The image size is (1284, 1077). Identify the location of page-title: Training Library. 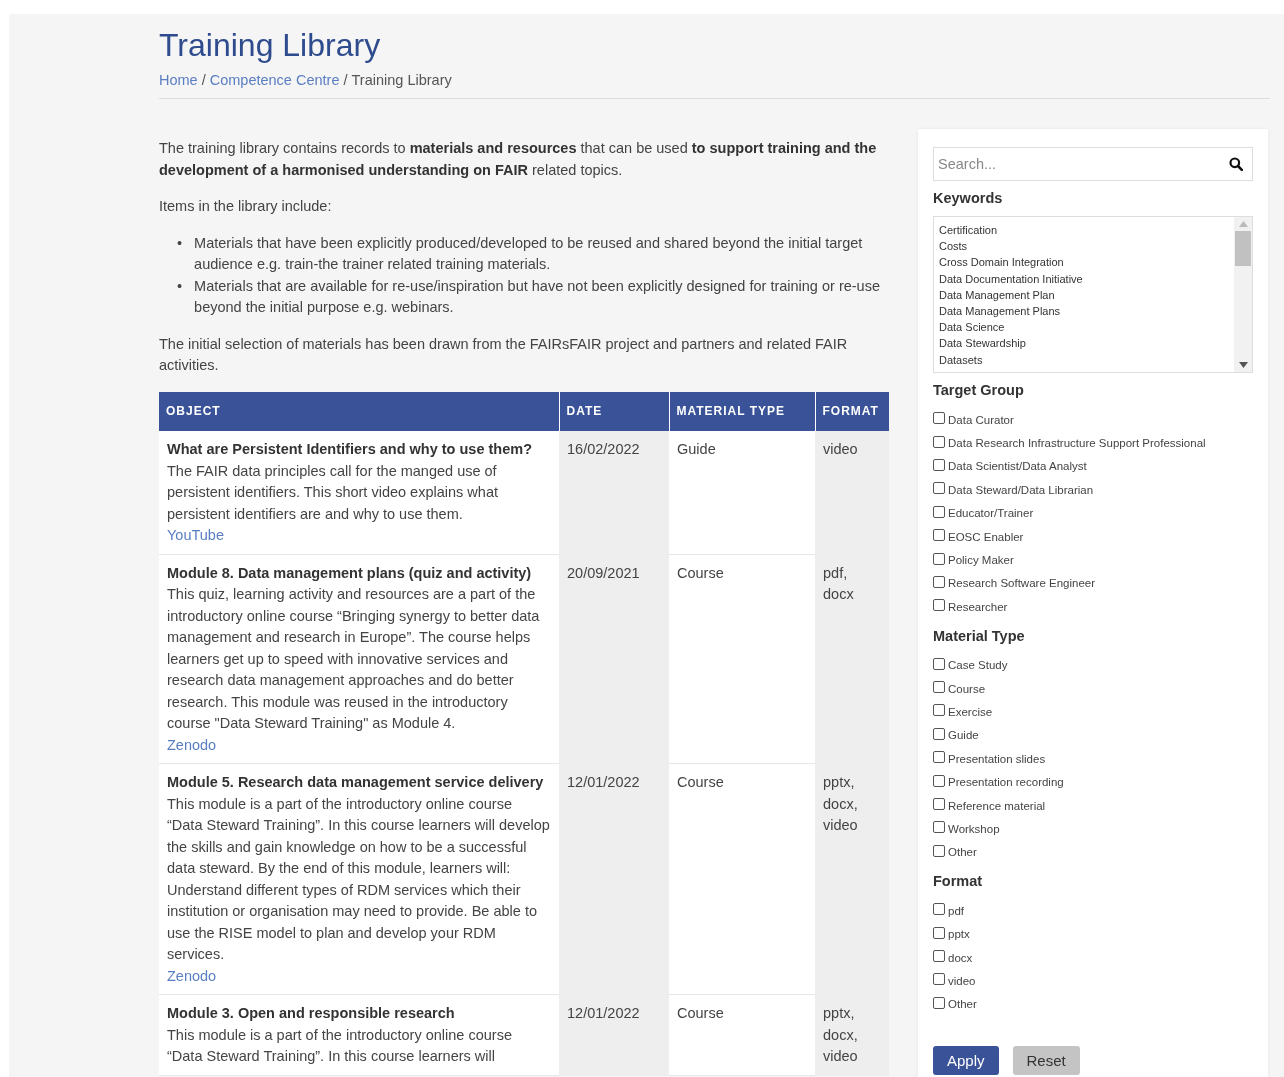
(270, 45).